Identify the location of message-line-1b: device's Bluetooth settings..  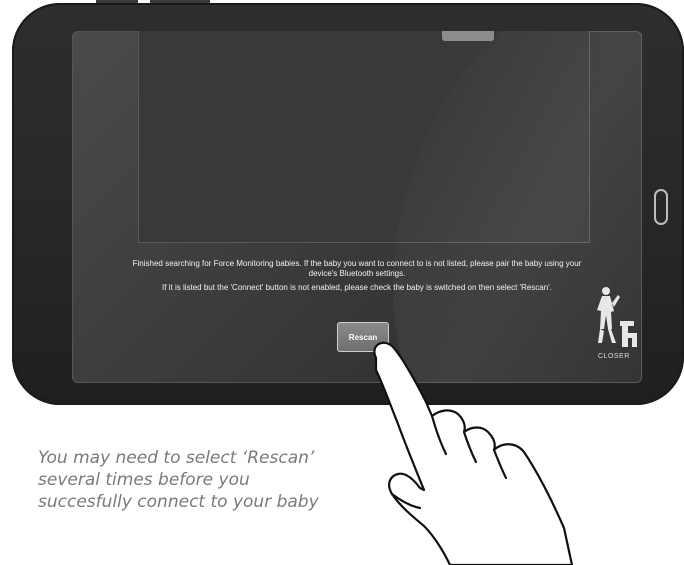
(357, 273).